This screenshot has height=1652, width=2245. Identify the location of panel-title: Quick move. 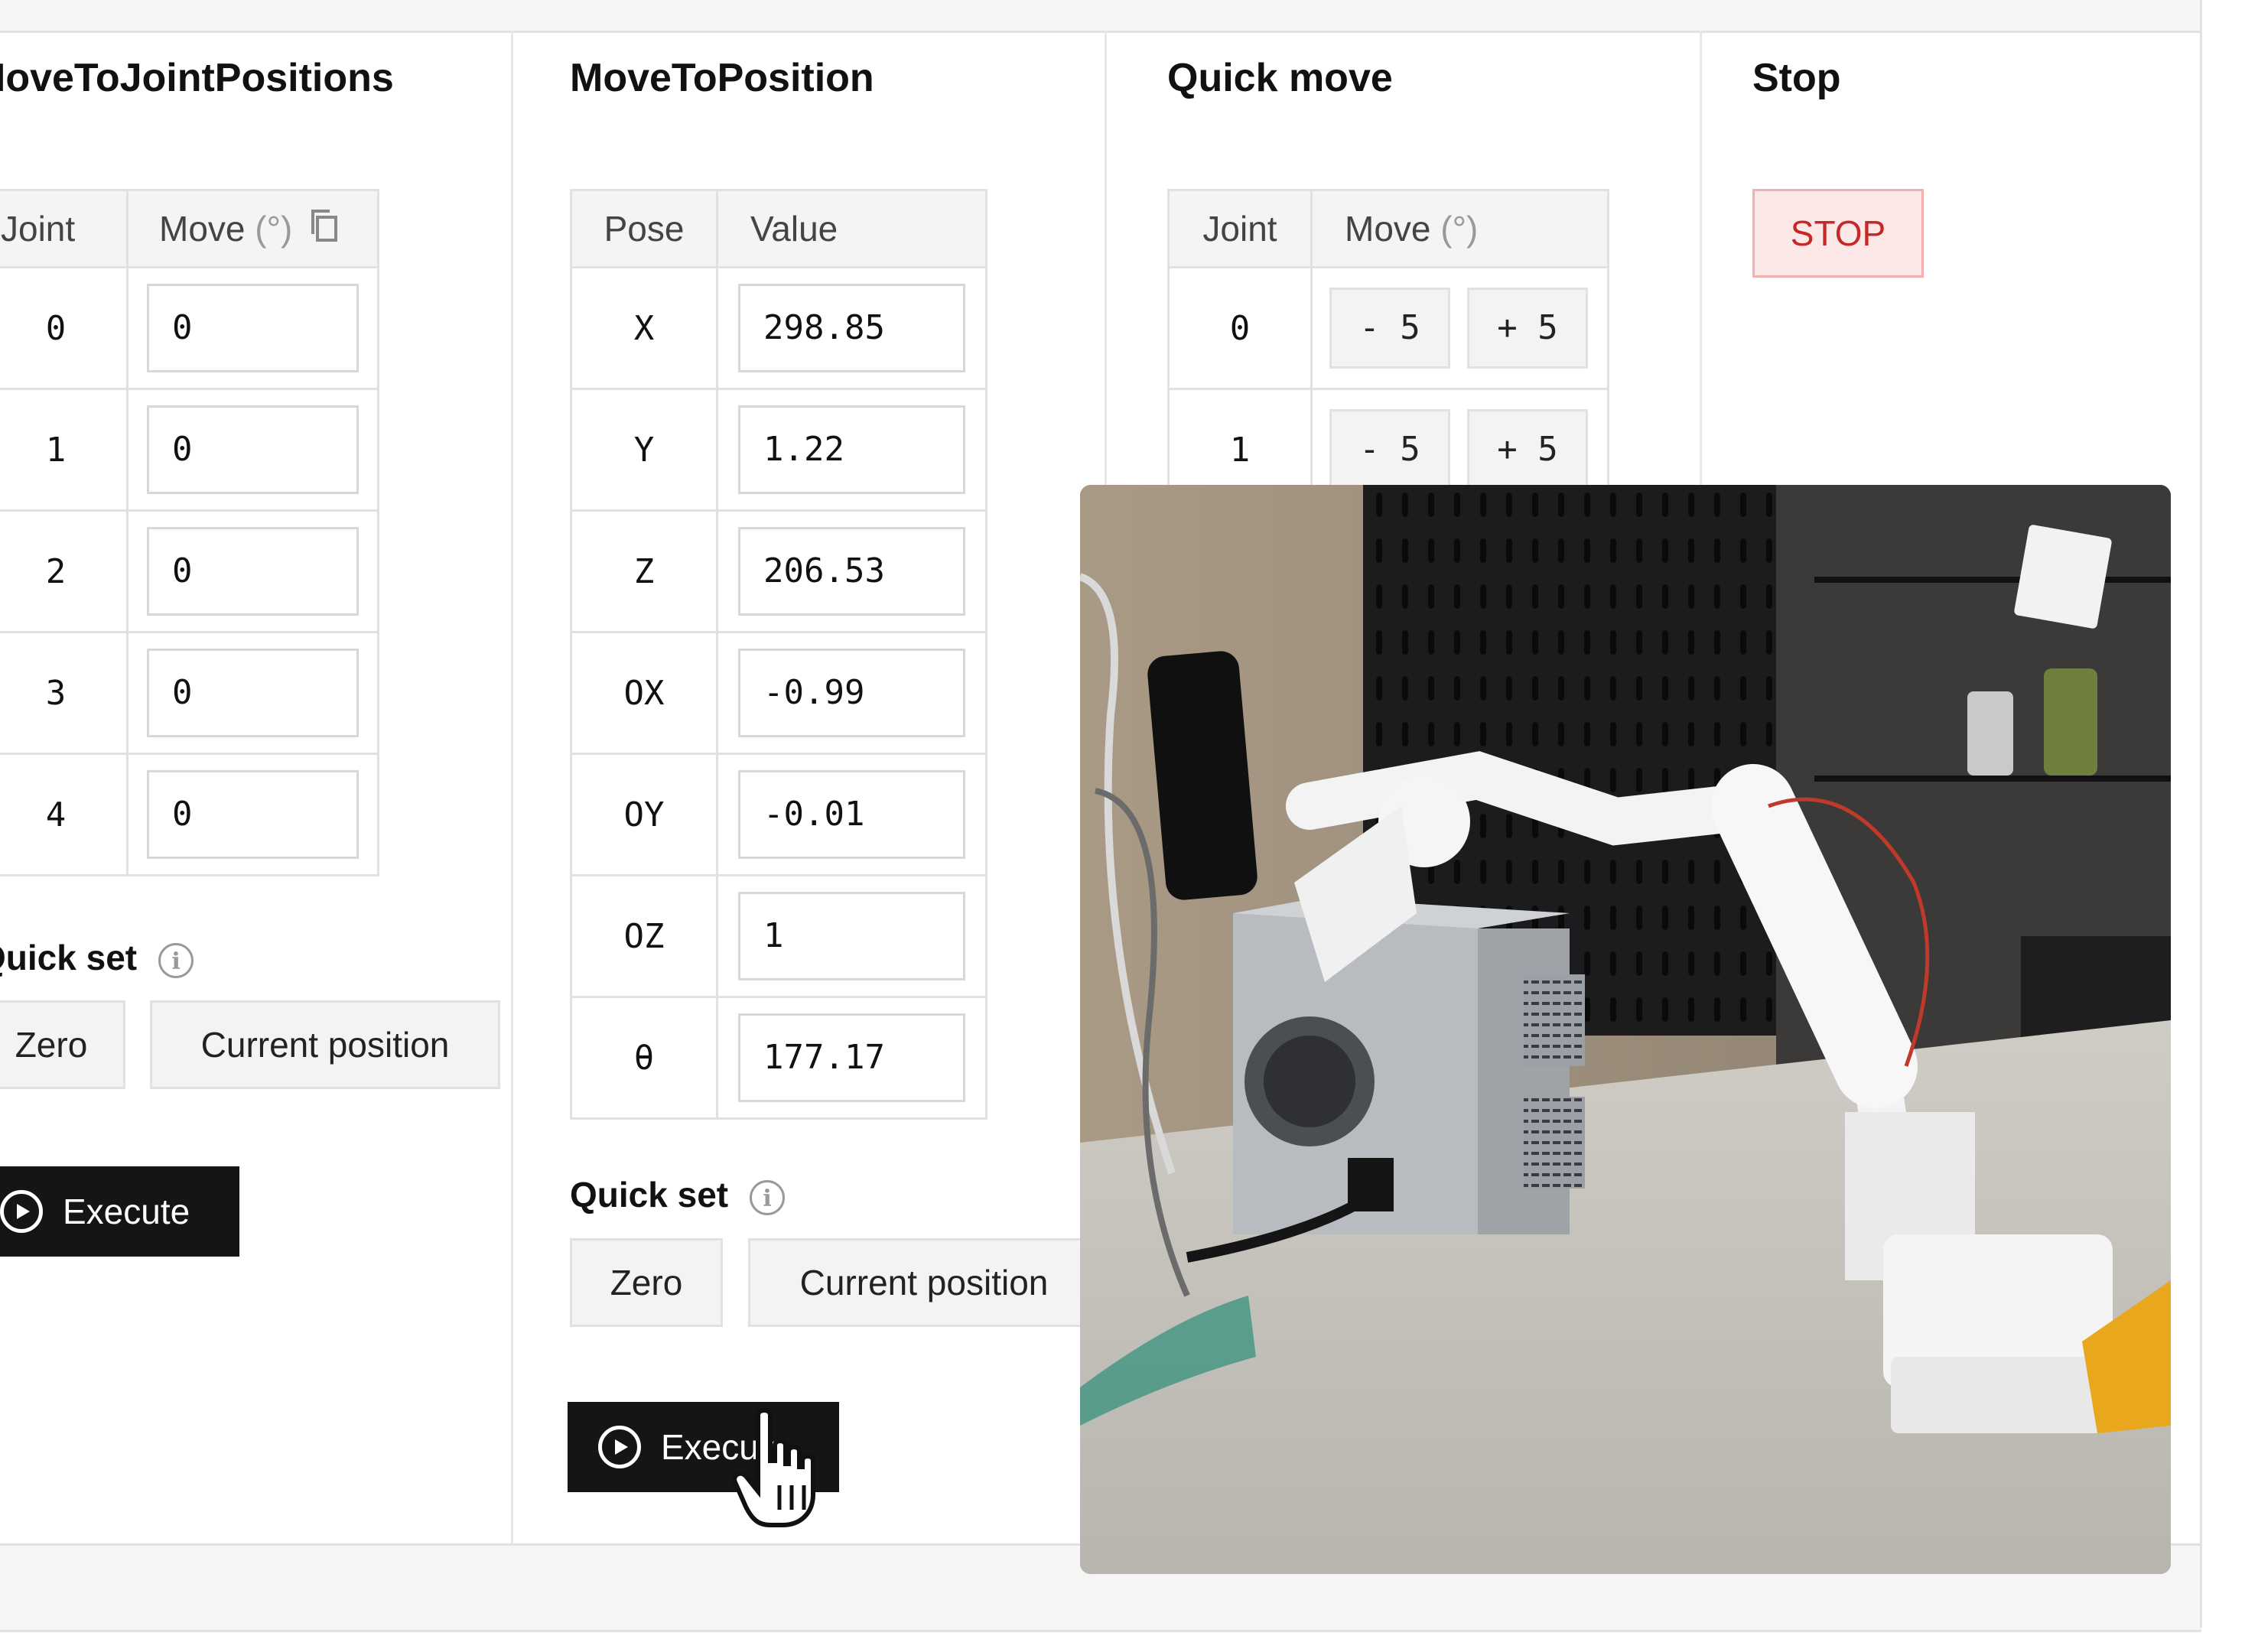
(1280, 78).